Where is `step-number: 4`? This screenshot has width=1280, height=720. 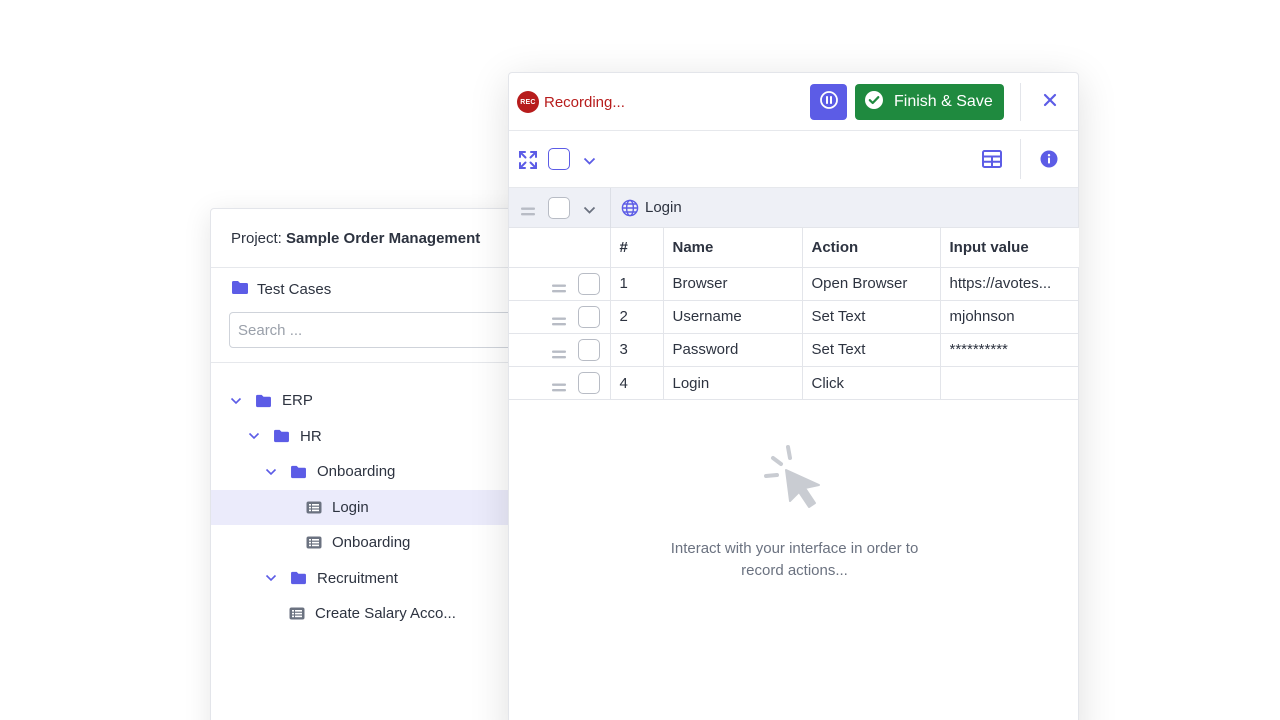
step-number: 4 is located at coordinates (637, 383).